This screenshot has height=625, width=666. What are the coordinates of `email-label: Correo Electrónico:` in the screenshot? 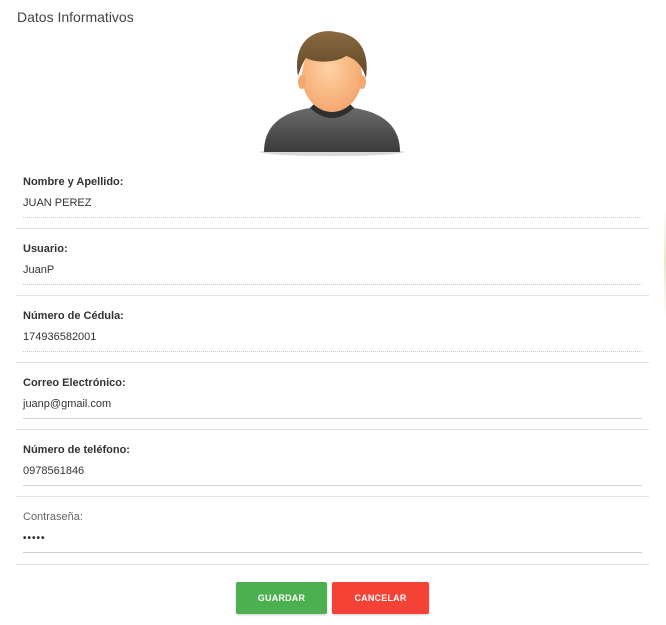 It's located at (74, 383).